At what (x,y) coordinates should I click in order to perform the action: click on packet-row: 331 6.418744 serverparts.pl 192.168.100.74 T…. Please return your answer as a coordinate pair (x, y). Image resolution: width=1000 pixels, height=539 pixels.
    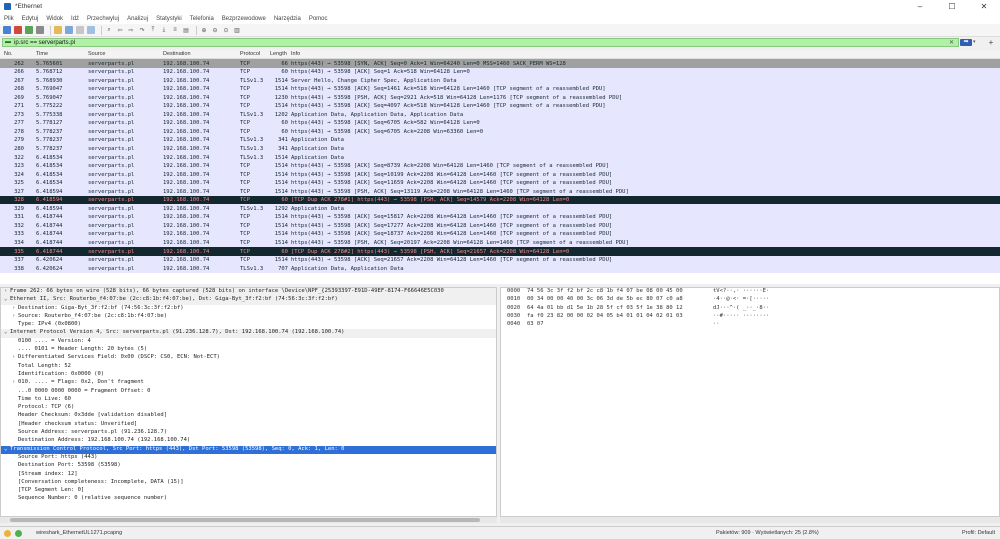
    Looking at the image, I should click on (500, 217).